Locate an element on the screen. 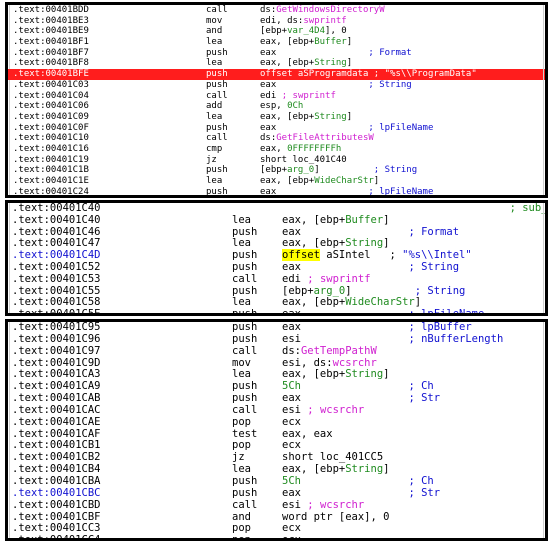  function-ref: ; swprintf is located at coordinates (308, 95).